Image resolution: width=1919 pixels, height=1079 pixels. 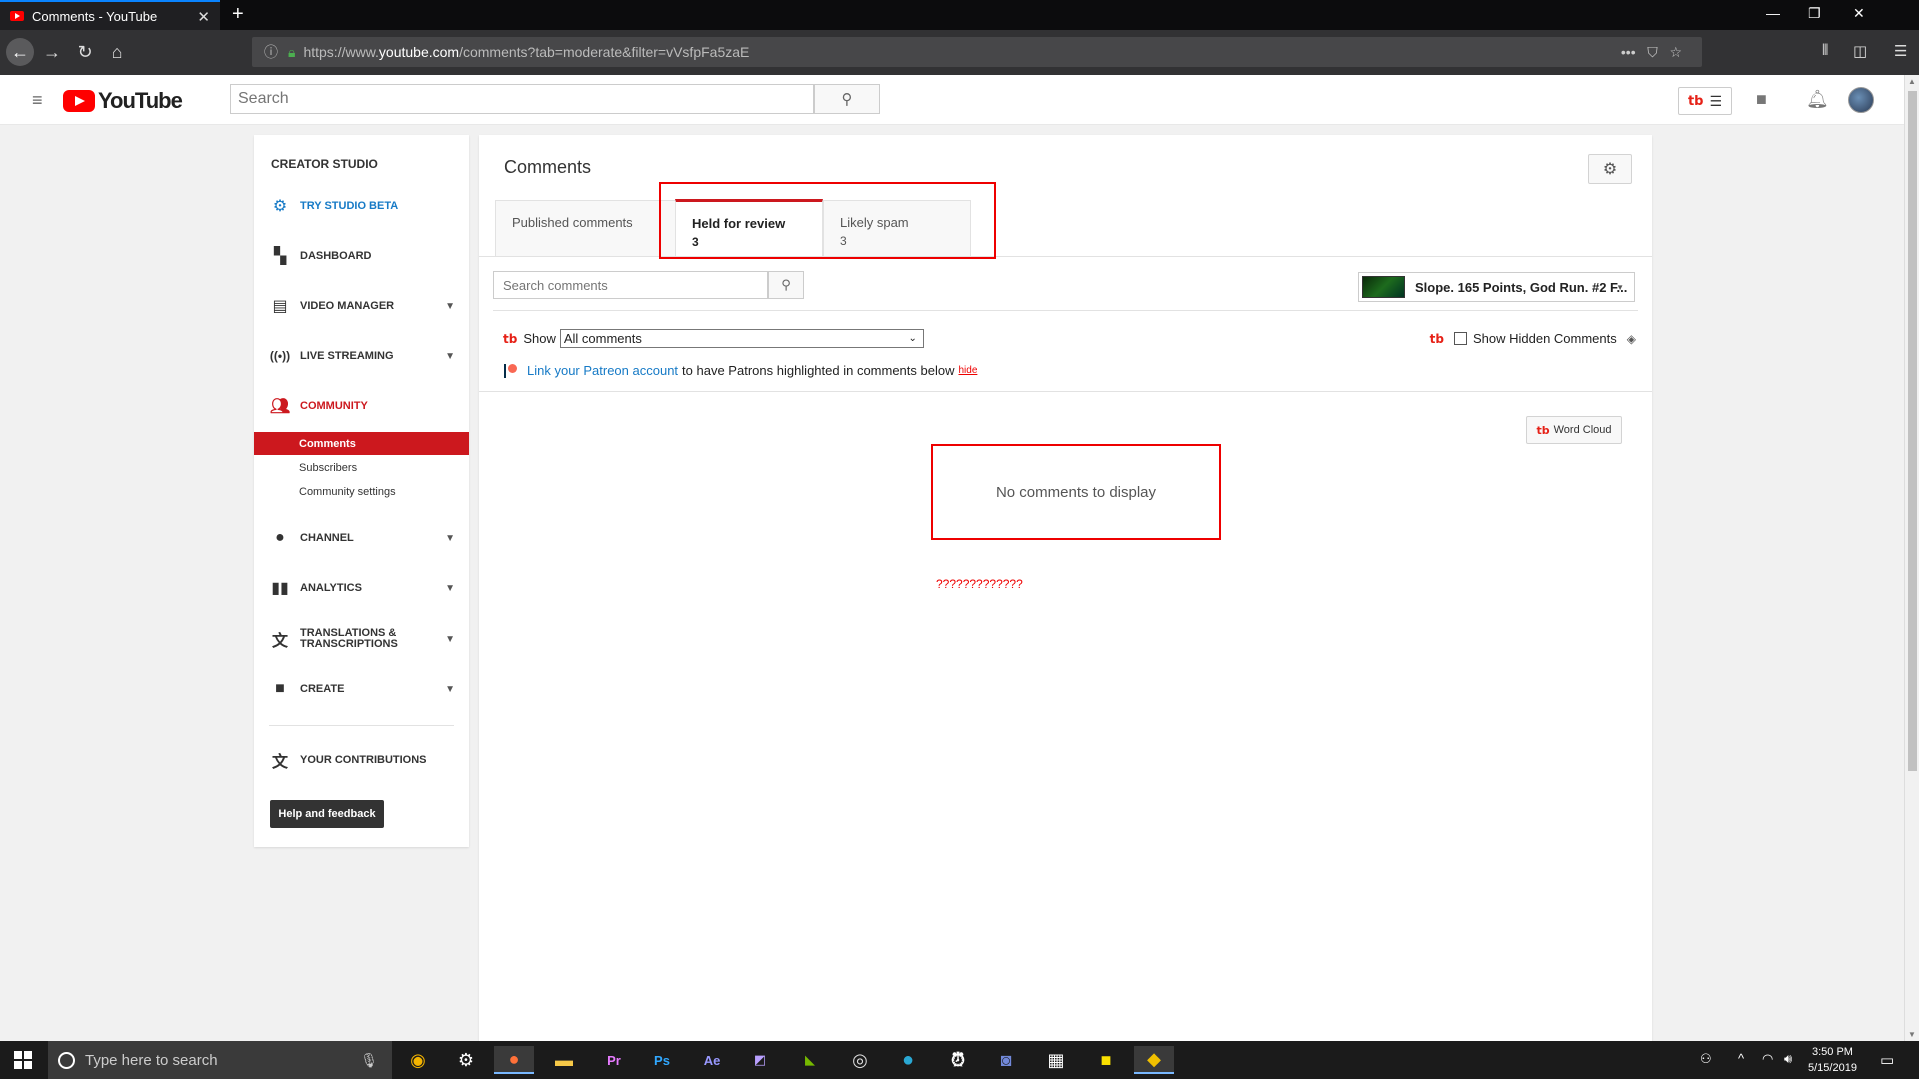 What do you see at coordinates (418, 1060) in the screenshot?
I see `chrome-icon: ◉` at bounding box center [418, 1060].